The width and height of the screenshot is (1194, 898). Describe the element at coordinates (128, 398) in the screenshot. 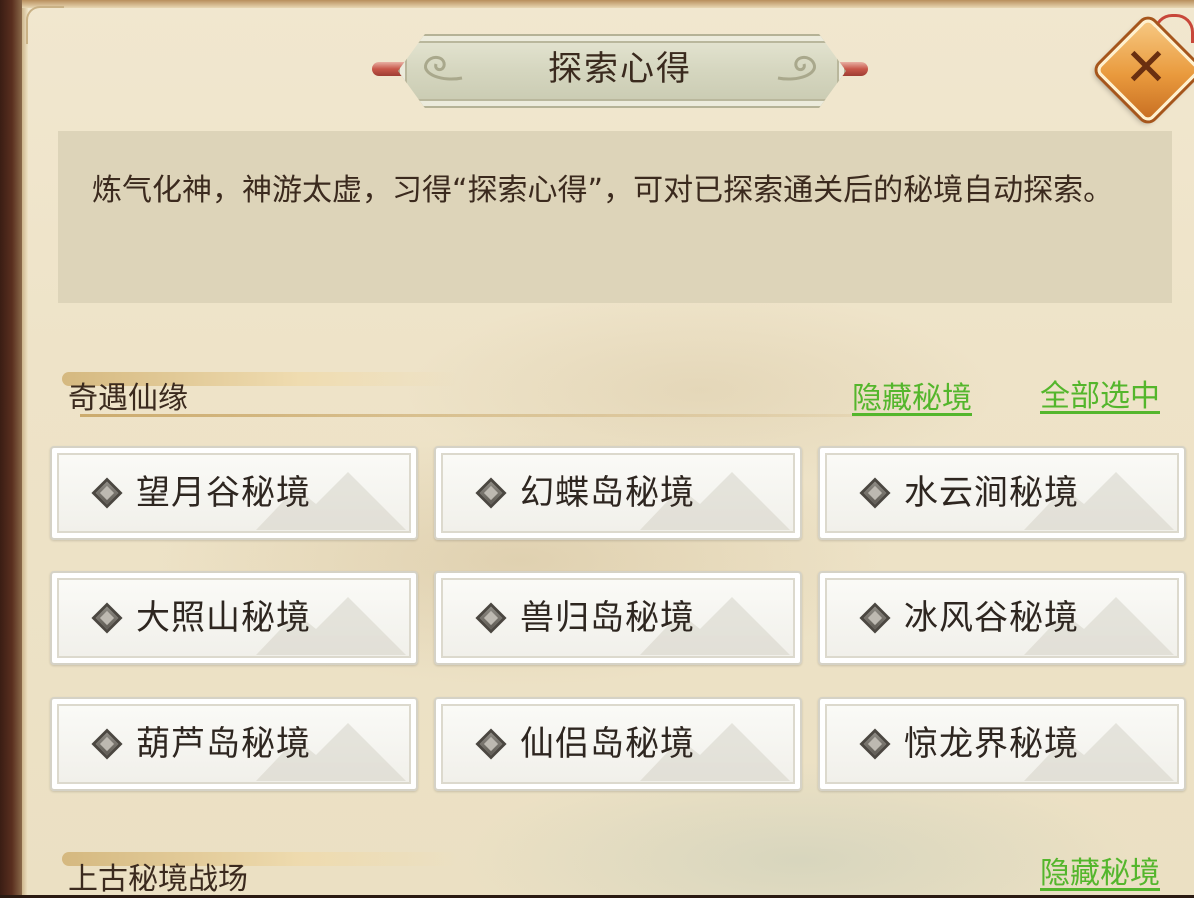

I see `section-title-encounters: 奇遇仙缘` at that location.